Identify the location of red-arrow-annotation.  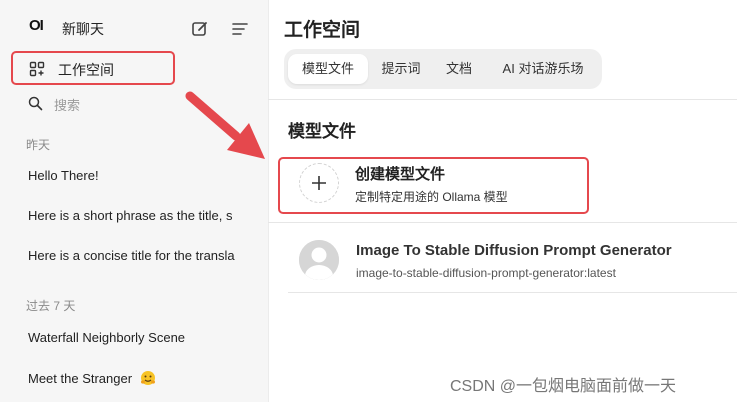
(225, 125).